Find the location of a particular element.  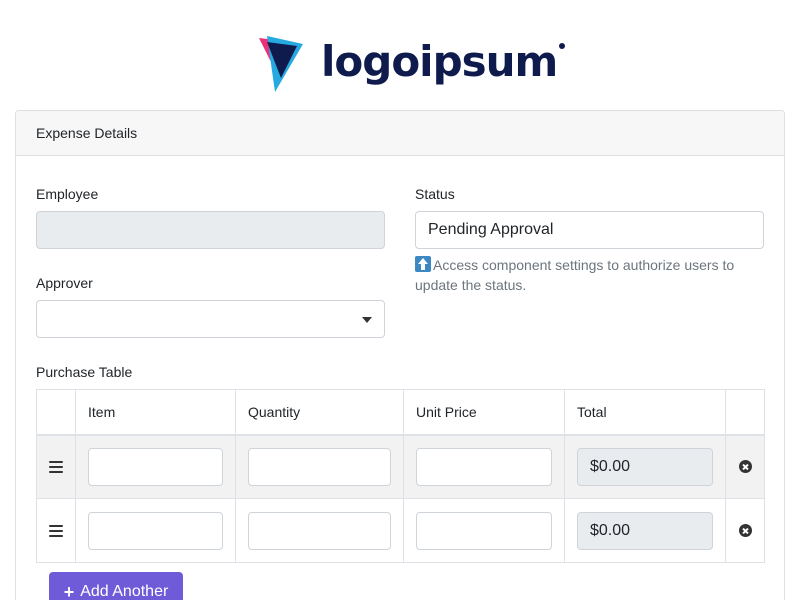

column-header-quantity: Quantity is located at coordinates (319, 412).